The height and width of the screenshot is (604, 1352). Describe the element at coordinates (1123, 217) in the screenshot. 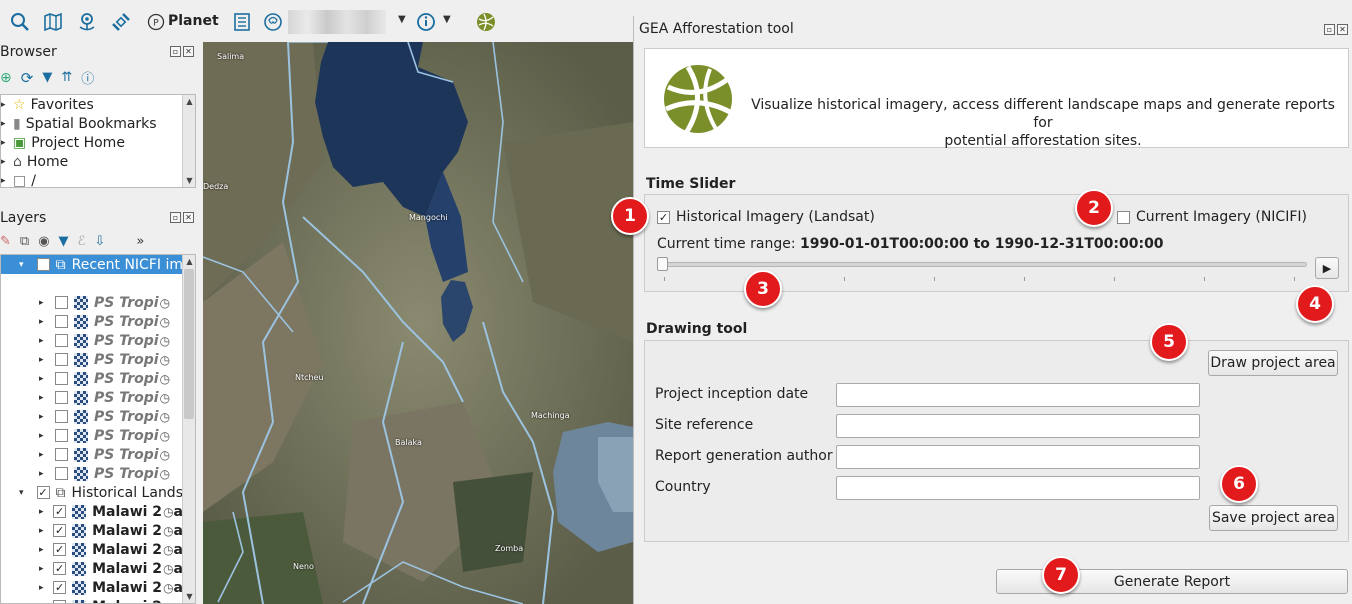

I see `current-imagery-checkbox` at that location.